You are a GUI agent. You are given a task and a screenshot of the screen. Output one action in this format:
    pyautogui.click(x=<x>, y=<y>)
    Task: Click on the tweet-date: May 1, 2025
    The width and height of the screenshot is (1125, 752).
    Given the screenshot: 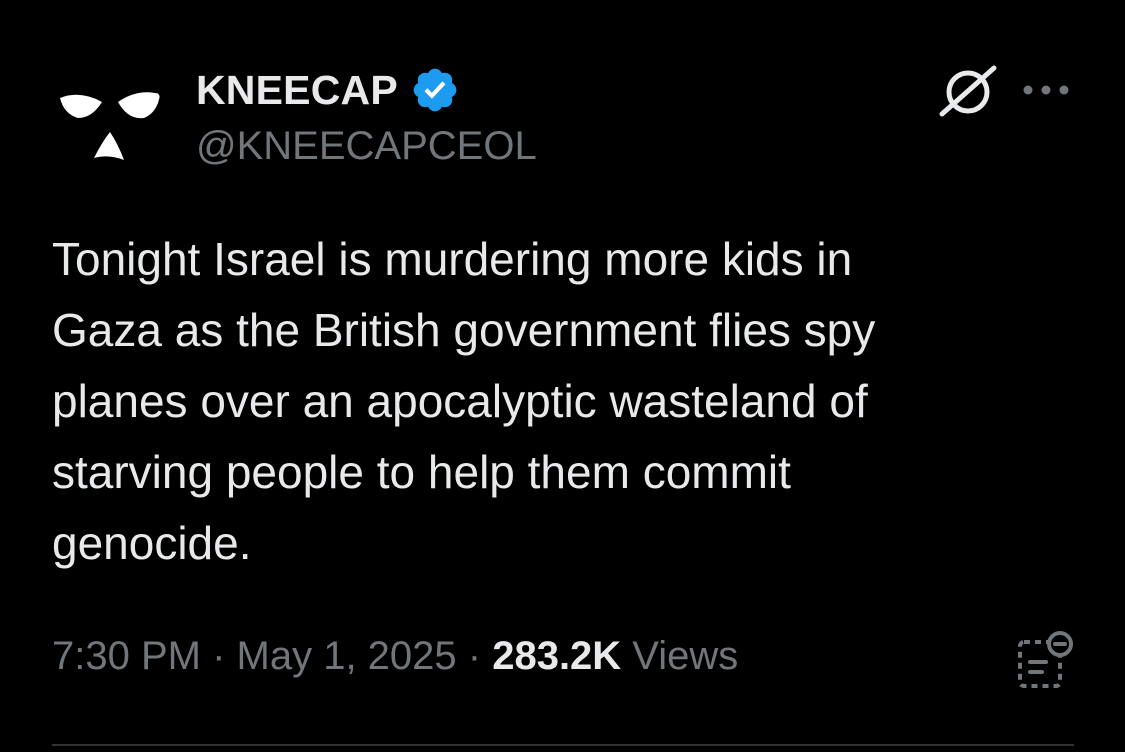 What is the action you would take?
    pyautogui.click(x=347, y=656)
    